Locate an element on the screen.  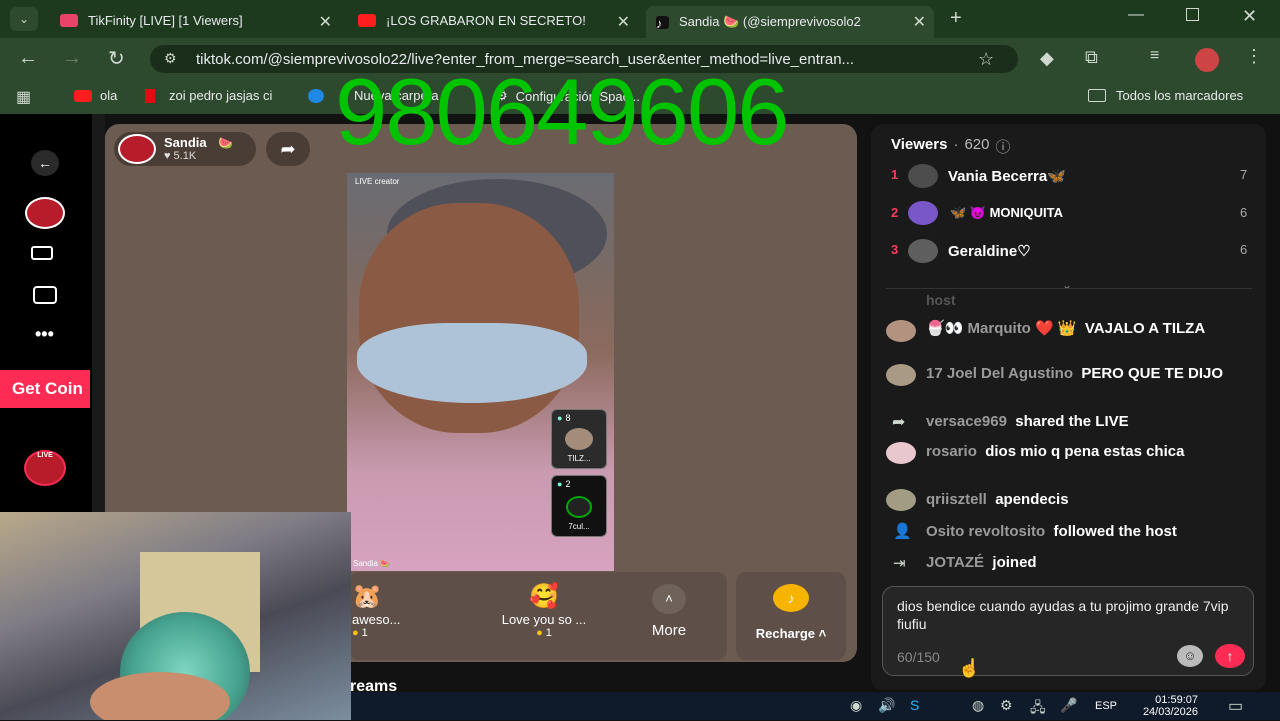
chat-text: VAJALO A TILZA is located at coordinates (1145, 328).